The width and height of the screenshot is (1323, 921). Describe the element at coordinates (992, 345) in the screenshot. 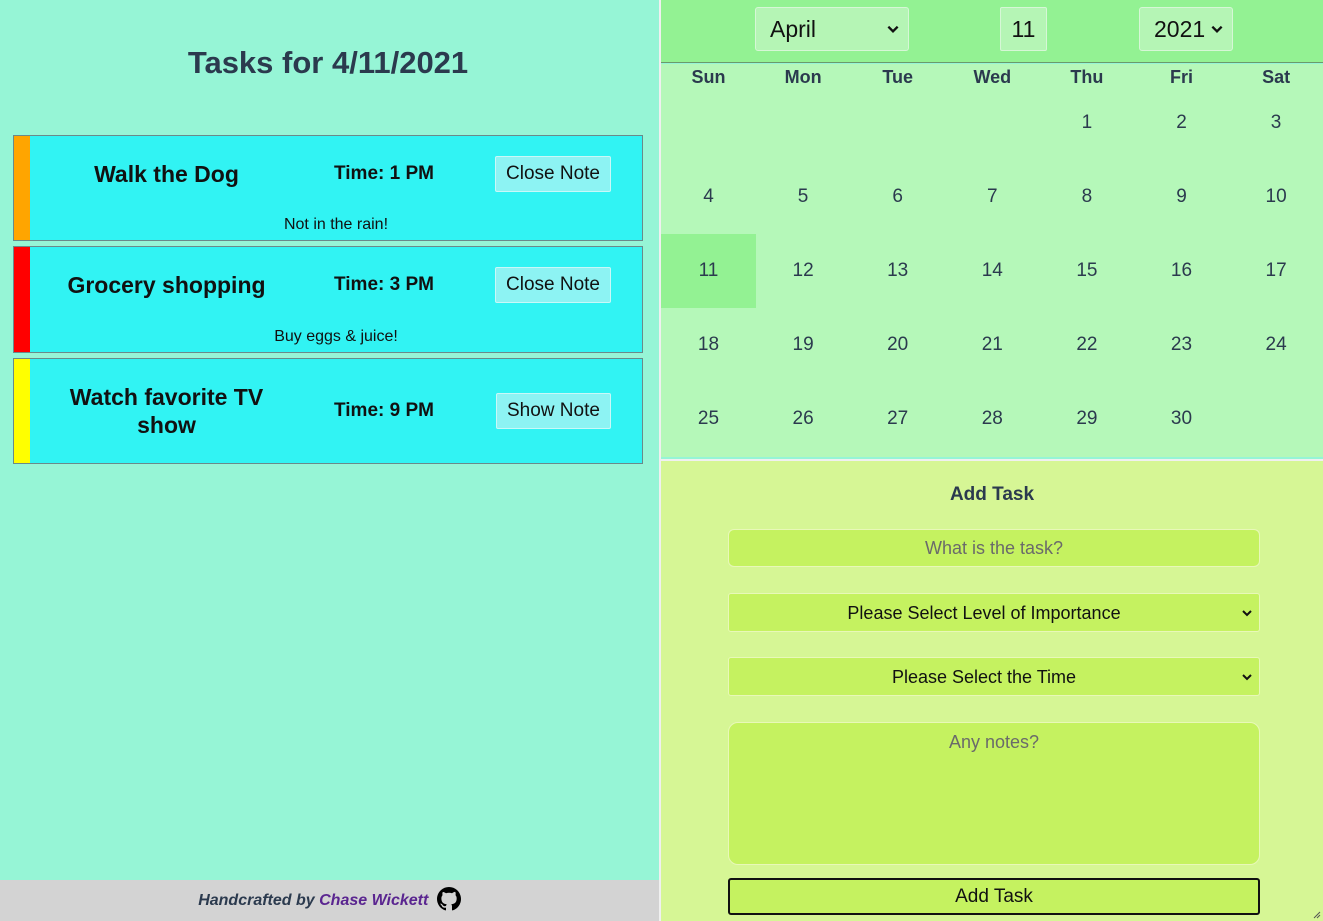

I see `calendar-day: 21` at that location.